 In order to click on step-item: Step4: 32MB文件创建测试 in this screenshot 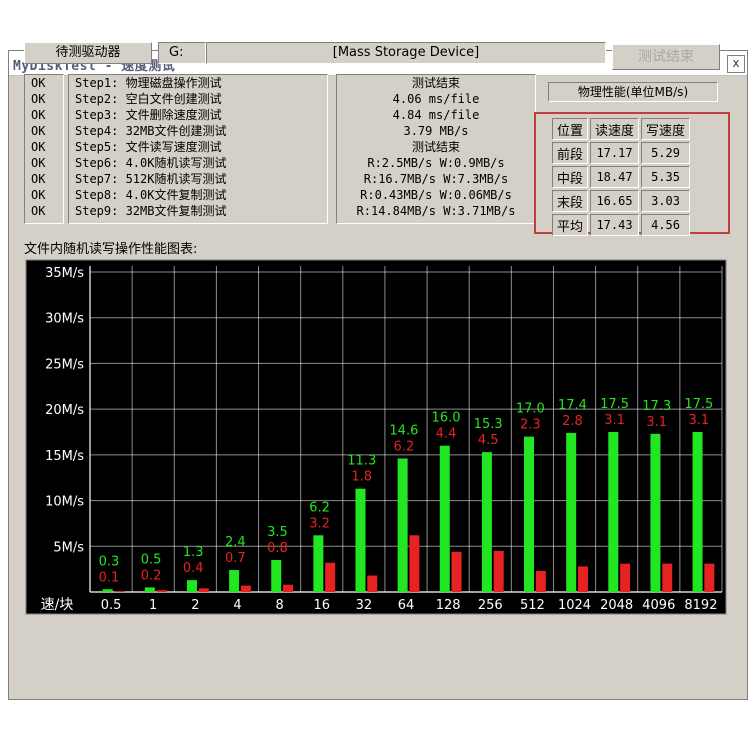, I will do `click(151, 131)`.